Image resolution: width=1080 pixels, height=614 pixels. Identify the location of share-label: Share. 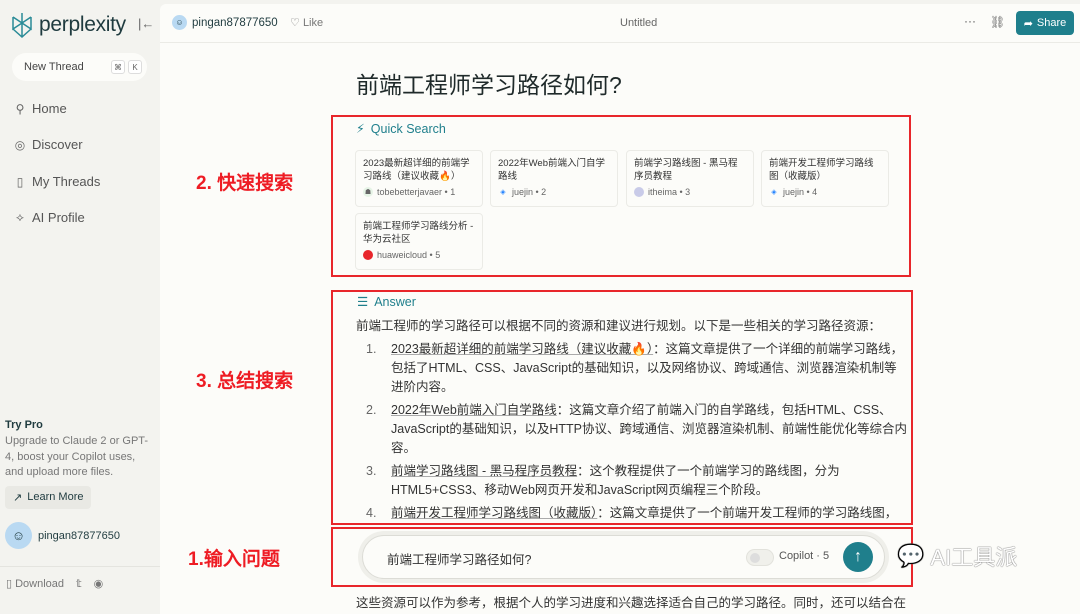
(1051, 23).